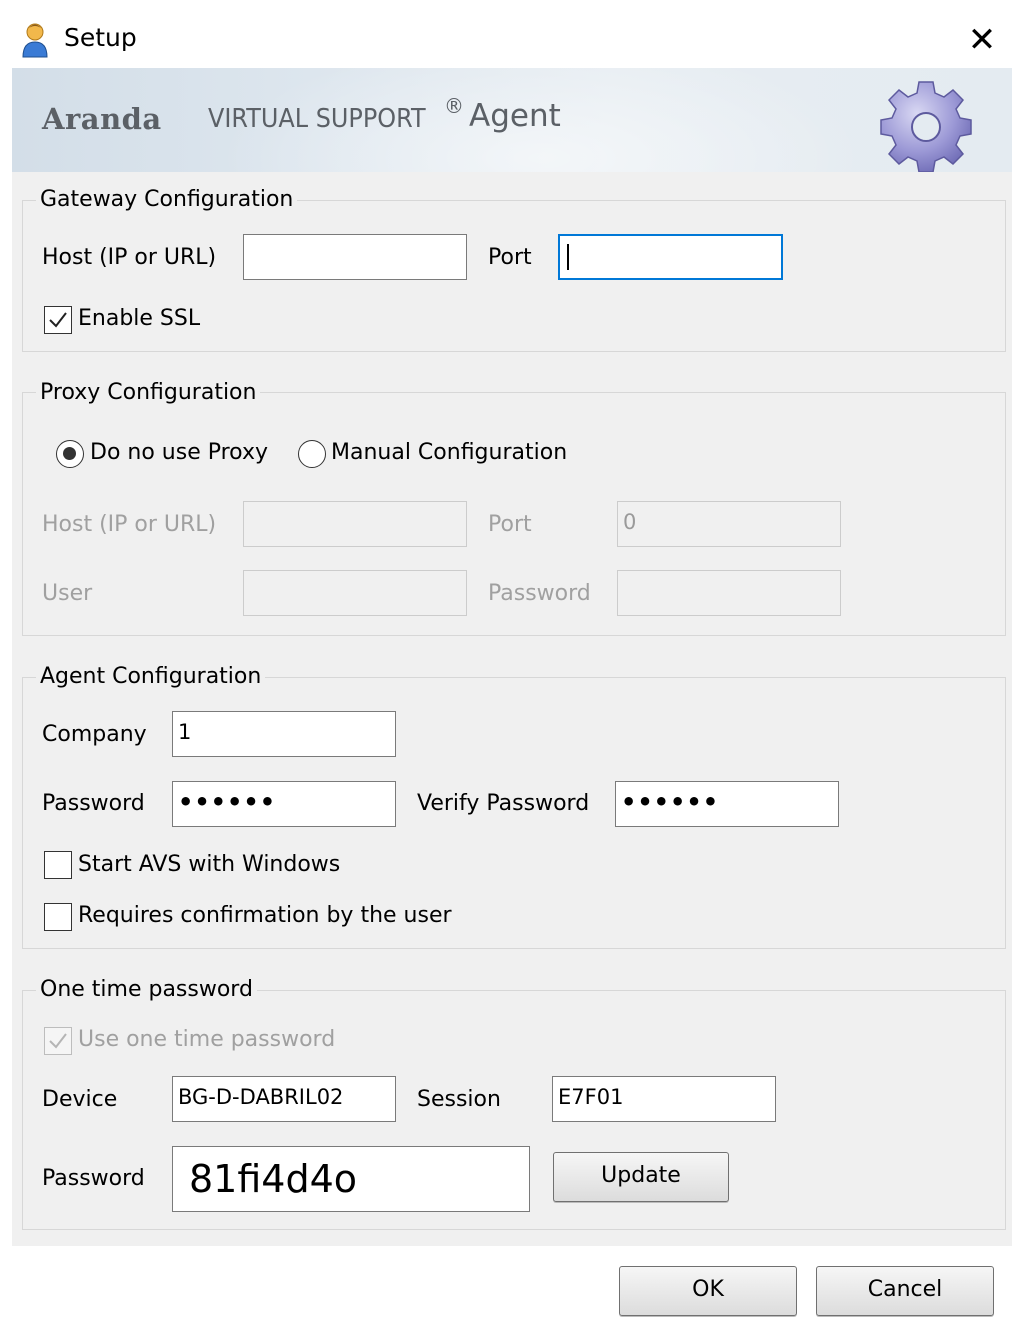  I want to click on cancel-button: Cancel, so click(905, 1291).